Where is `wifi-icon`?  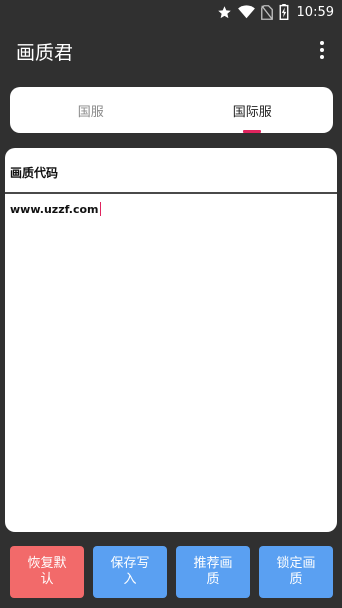
wifi-icon is located at coordinates (246, 12).